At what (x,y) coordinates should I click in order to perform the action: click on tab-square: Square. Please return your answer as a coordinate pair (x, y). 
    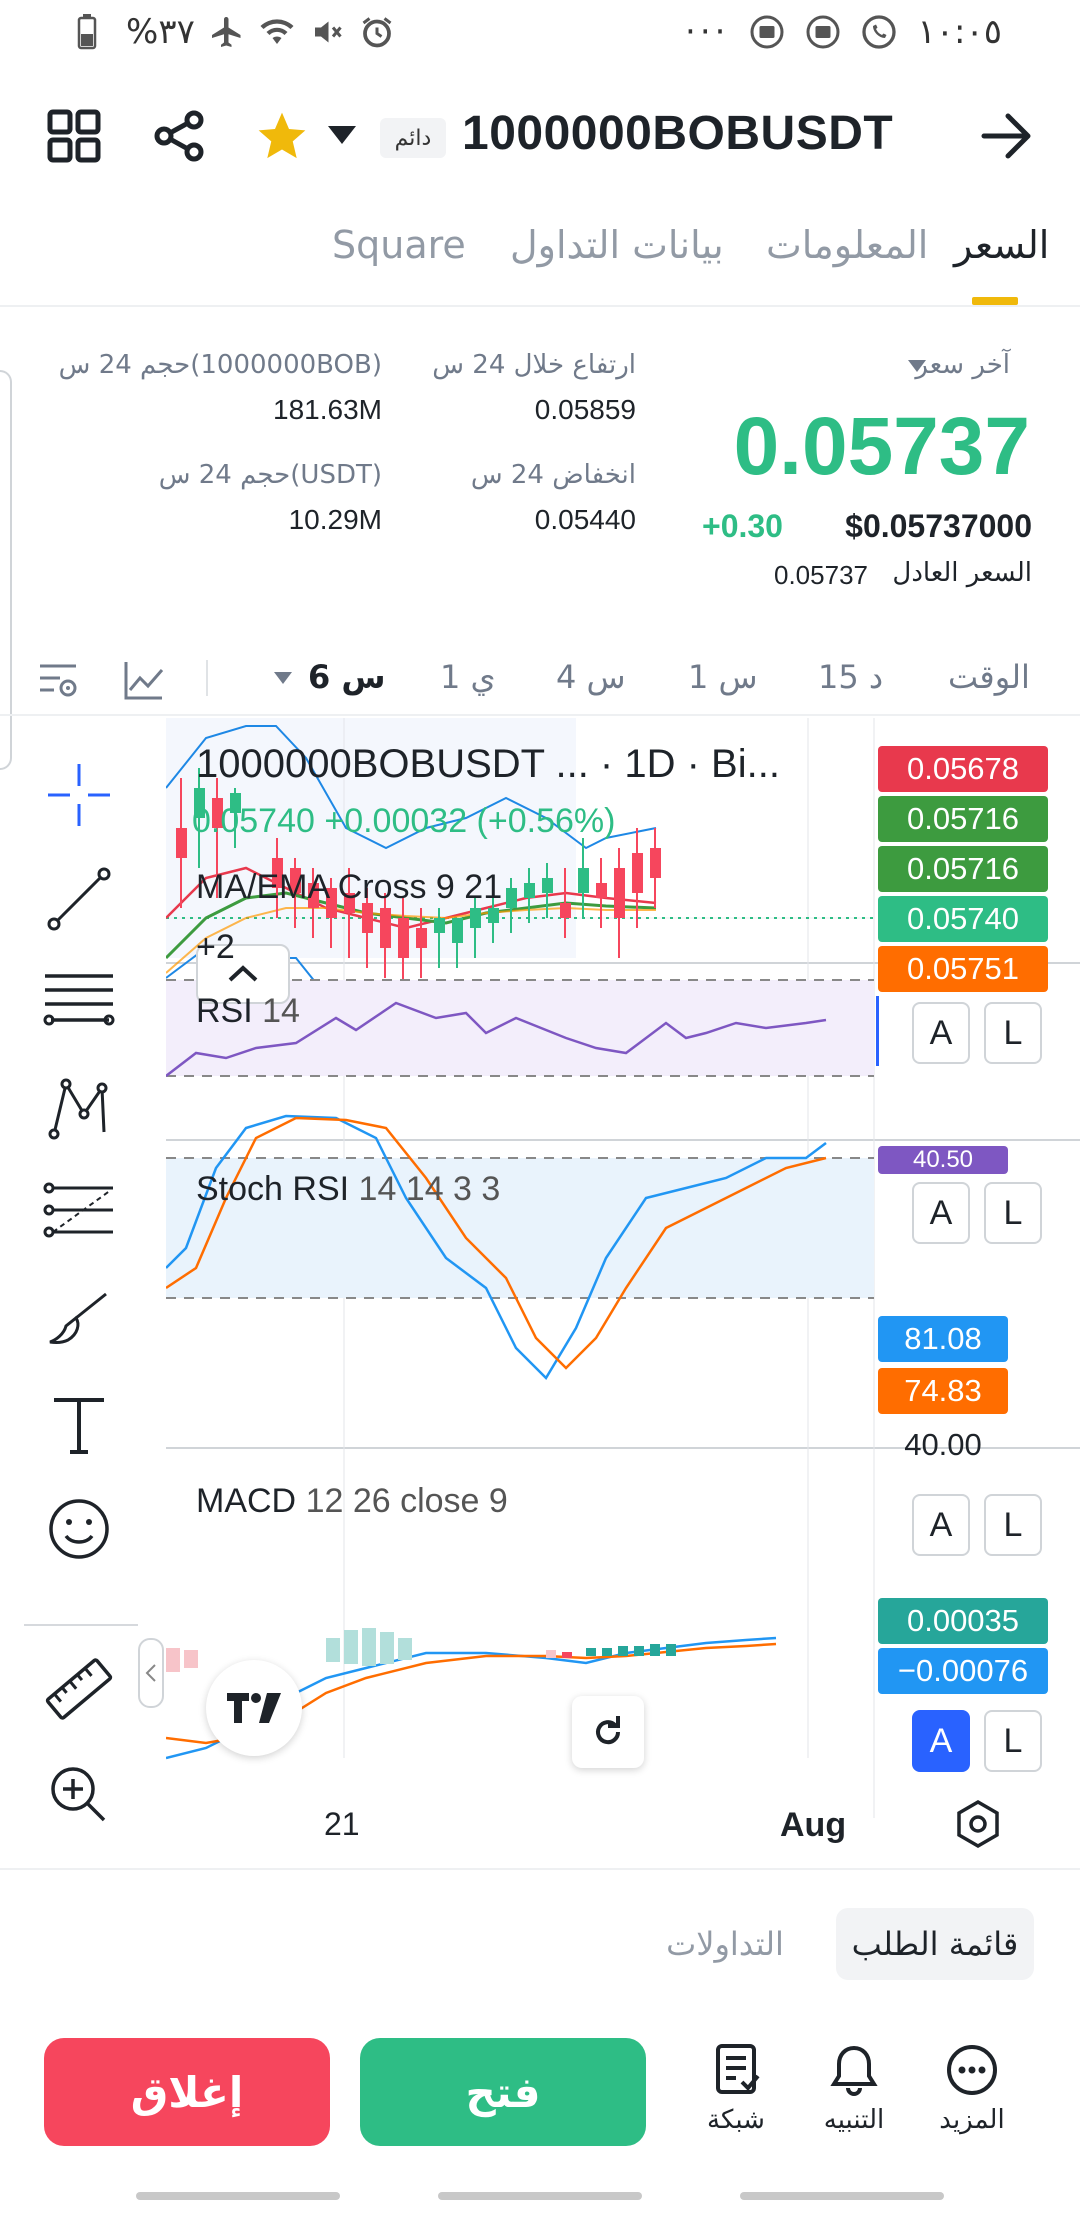
    Looking at the image, I should click on (399, 245).